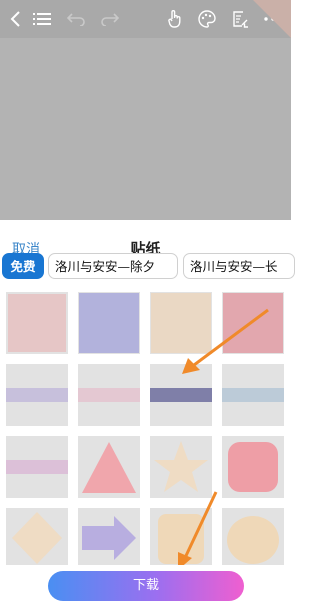 The image size is (320, 607). I want to click on download-bar: 下载, so click(145, 586).